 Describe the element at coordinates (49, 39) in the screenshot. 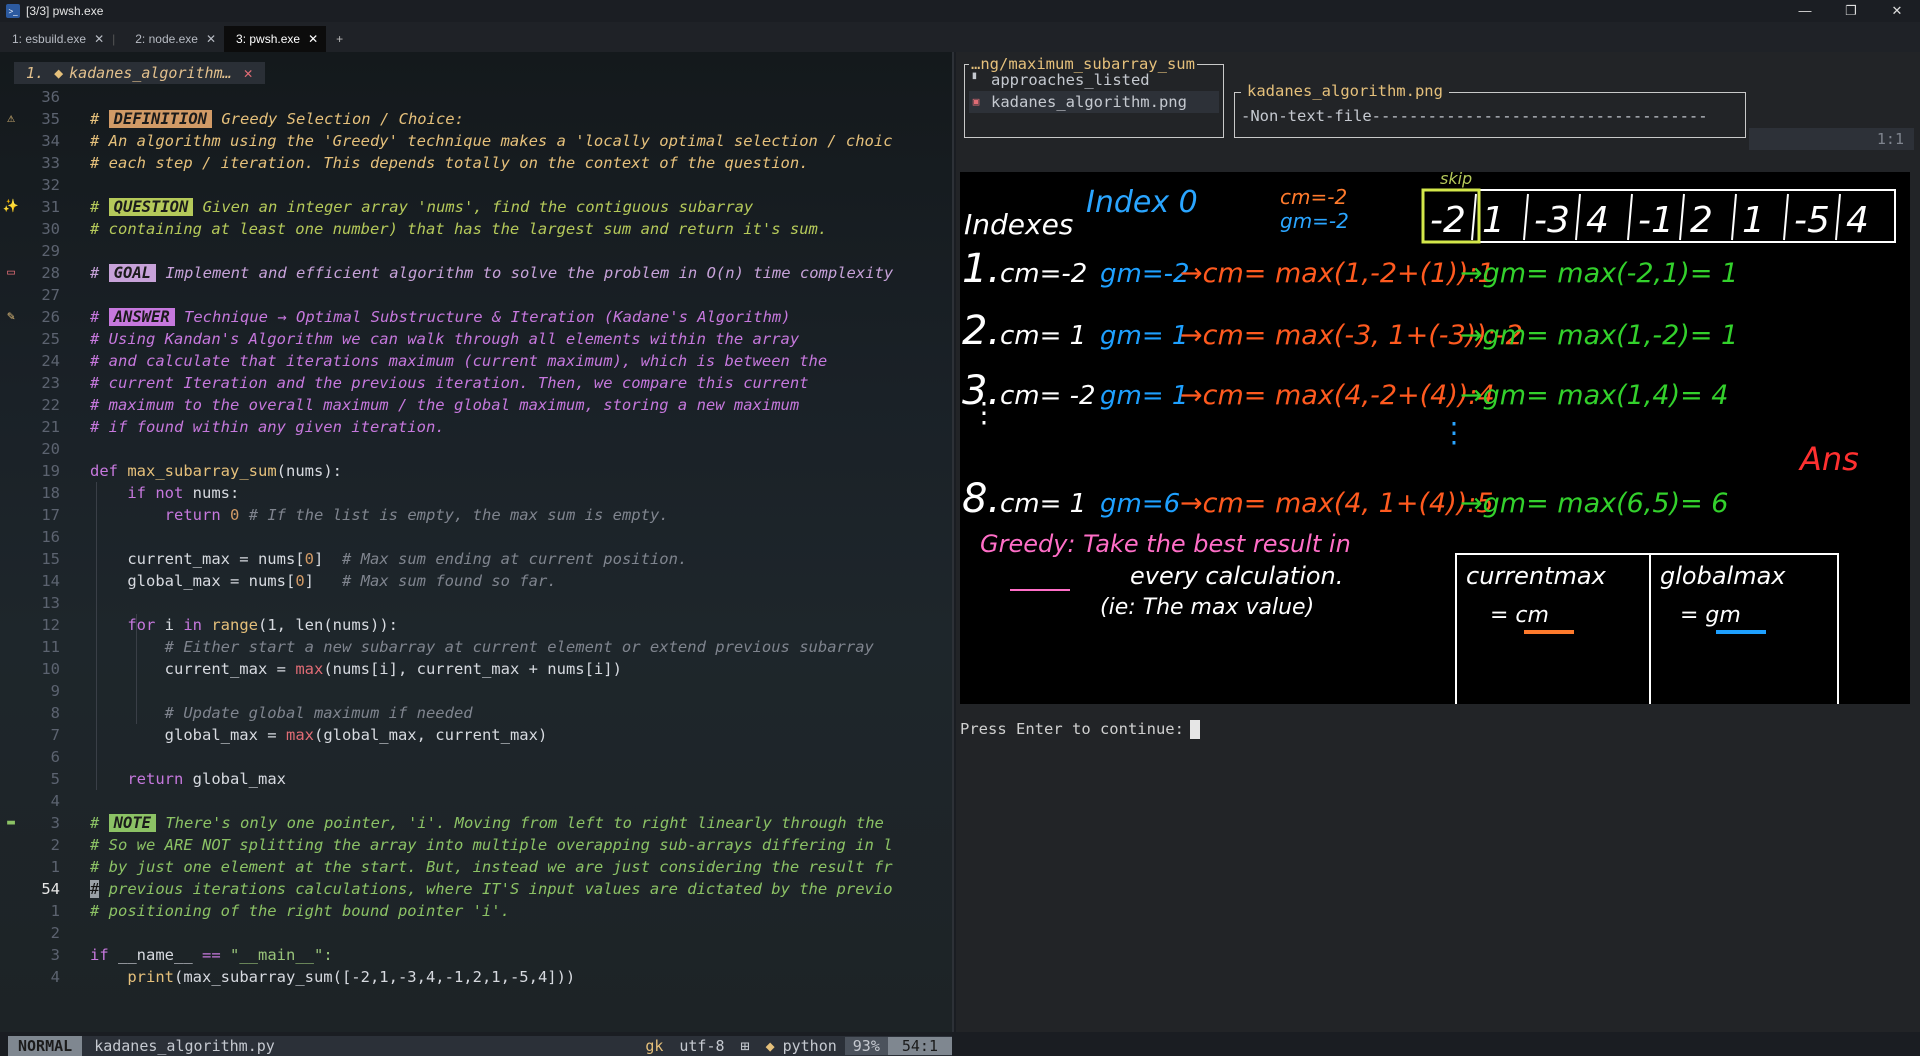

I see `tab-label: 1: esbuild.exe` at that location.